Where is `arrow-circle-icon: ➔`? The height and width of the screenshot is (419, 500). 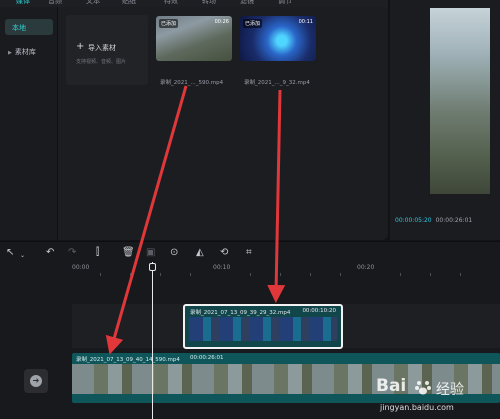
arrow-circle-icon: ➔ is located at coordinates (36, 381).